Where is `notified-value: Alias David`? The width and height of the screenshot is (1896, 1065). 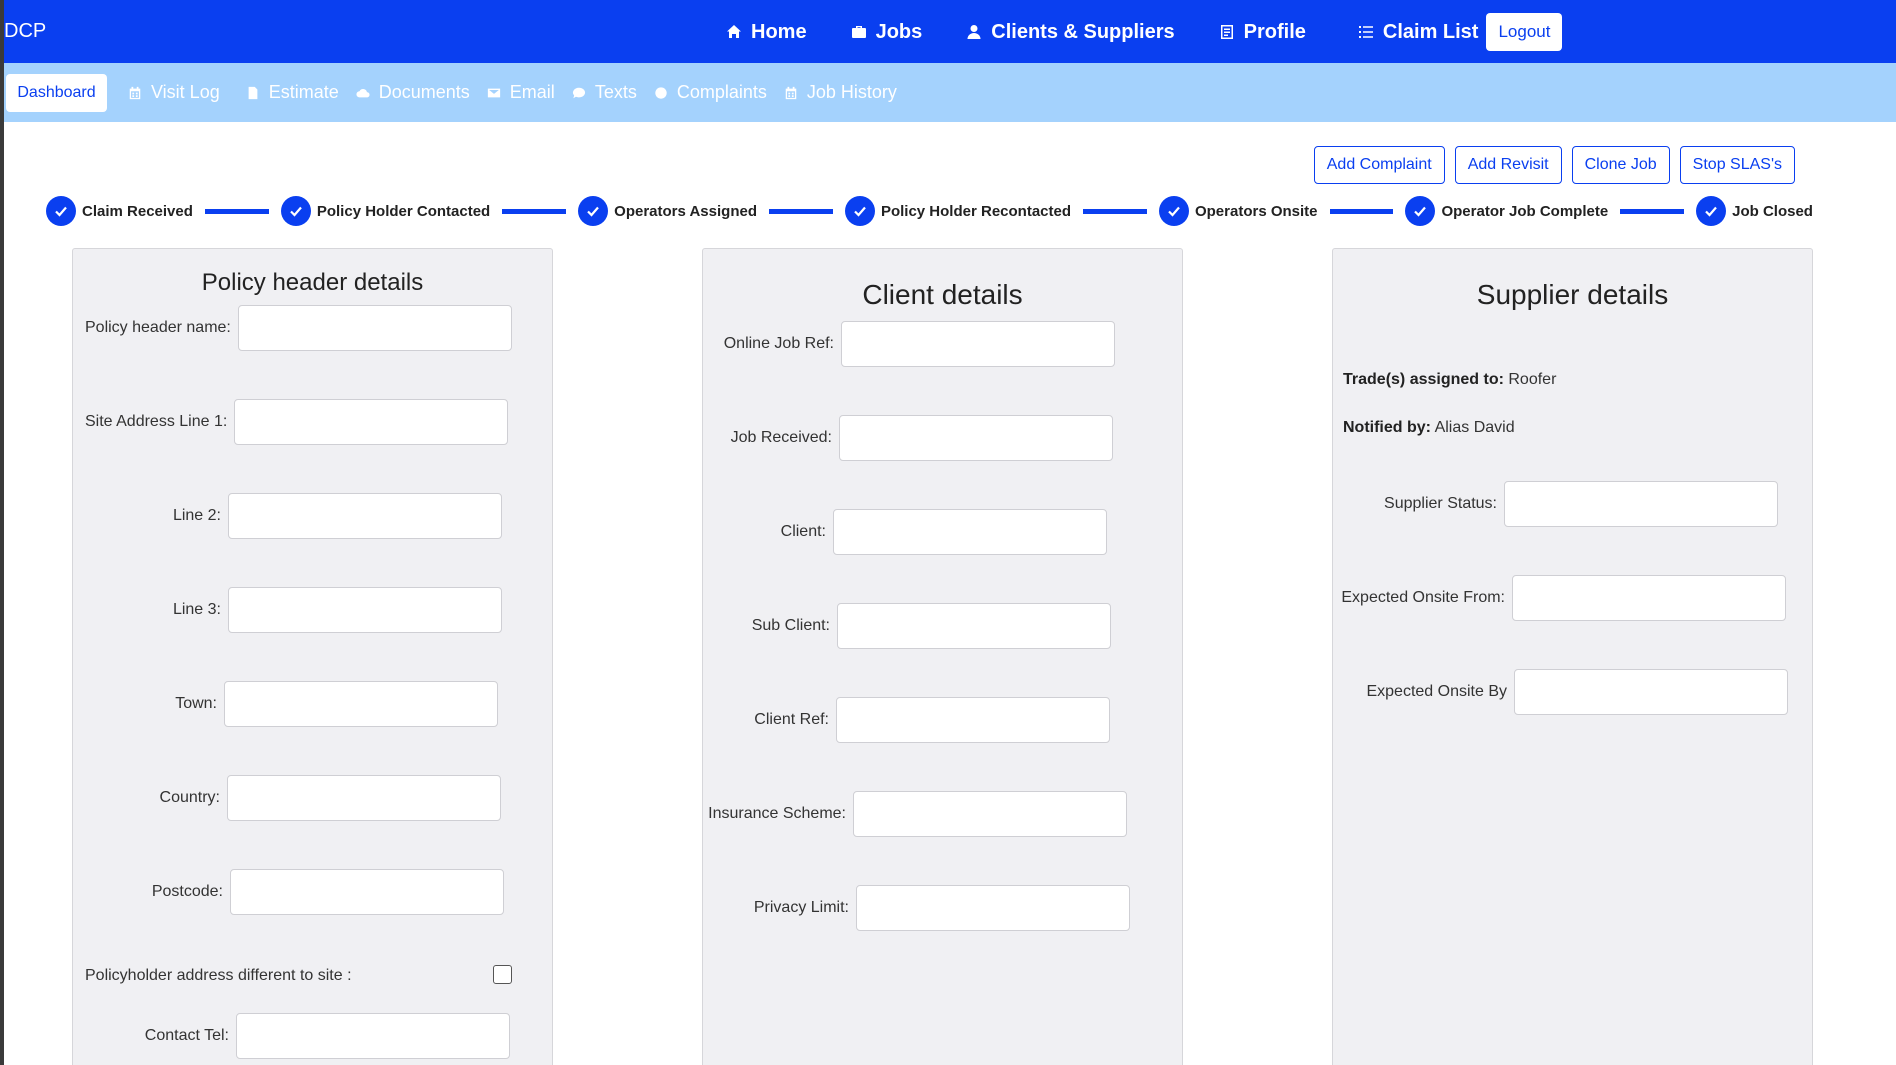 notified-value: Alias David is located at coordinates (1474, 427).